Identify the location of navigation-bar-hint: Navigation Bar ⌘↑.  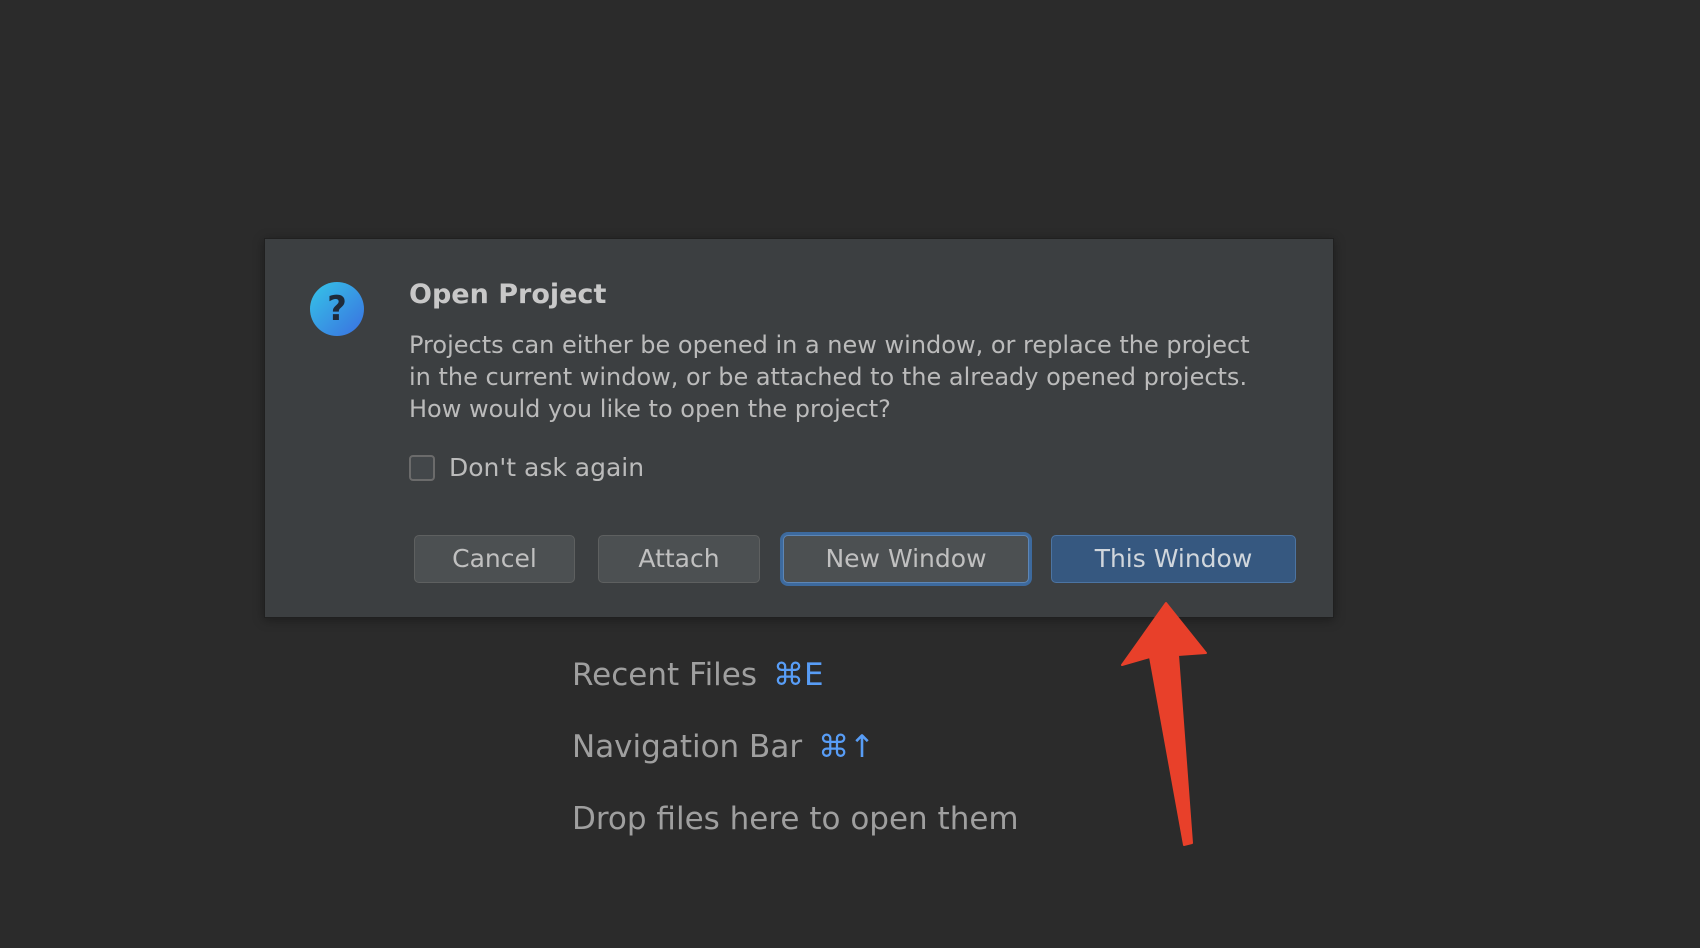
(723, 747).